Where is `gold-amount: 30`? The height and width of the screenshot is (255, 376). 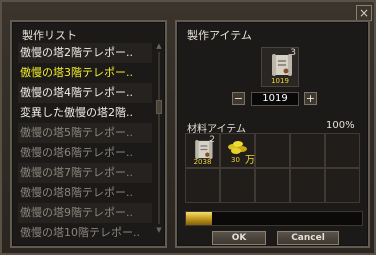 gold-amount: 30 is located at coordinates (235, 160).